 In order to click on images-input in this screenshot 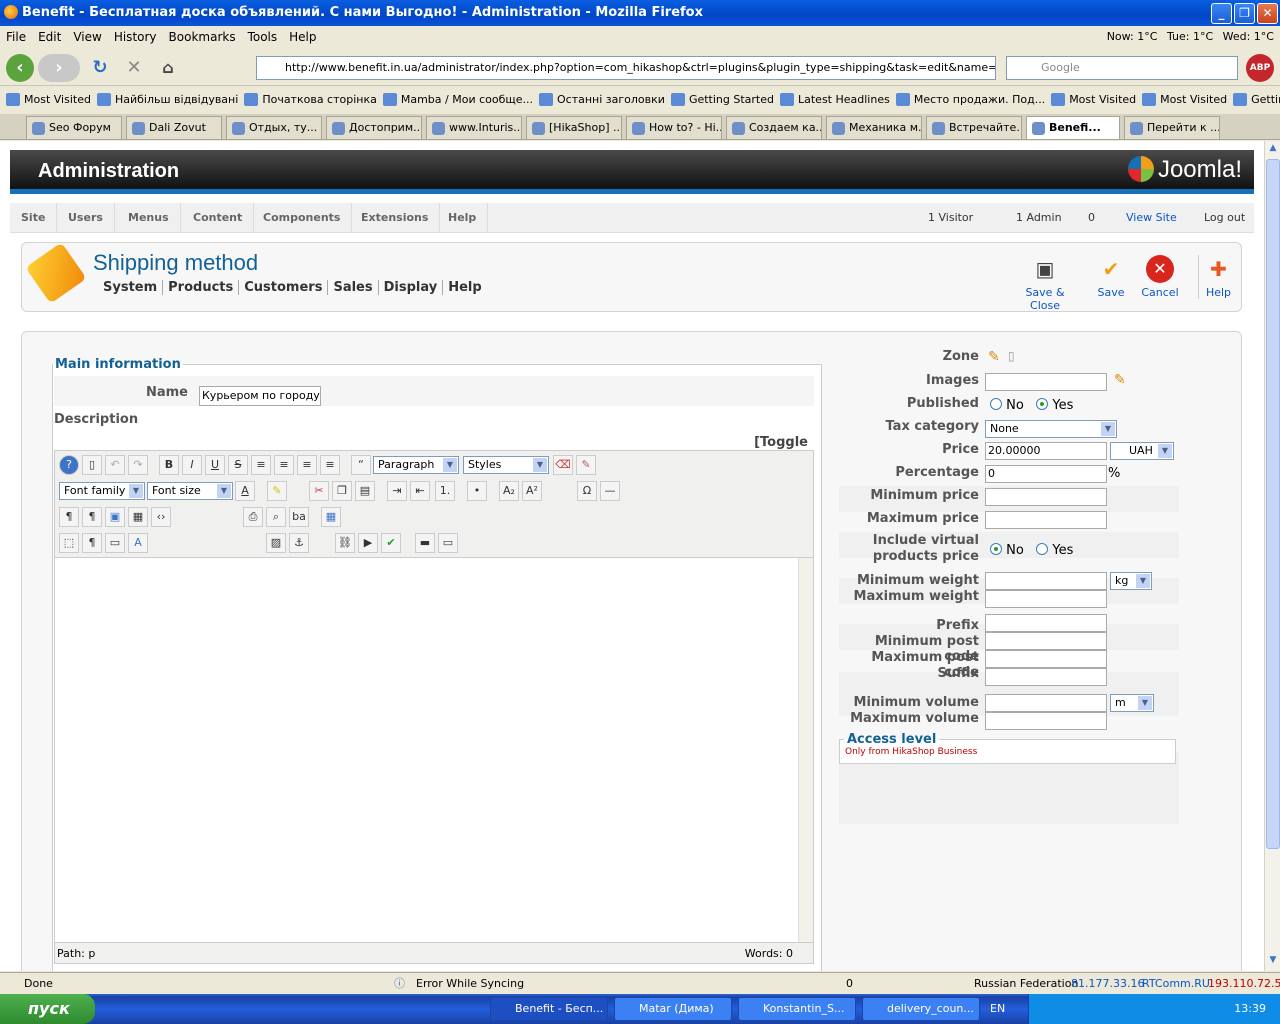, I will do `click(1046, 382)`.